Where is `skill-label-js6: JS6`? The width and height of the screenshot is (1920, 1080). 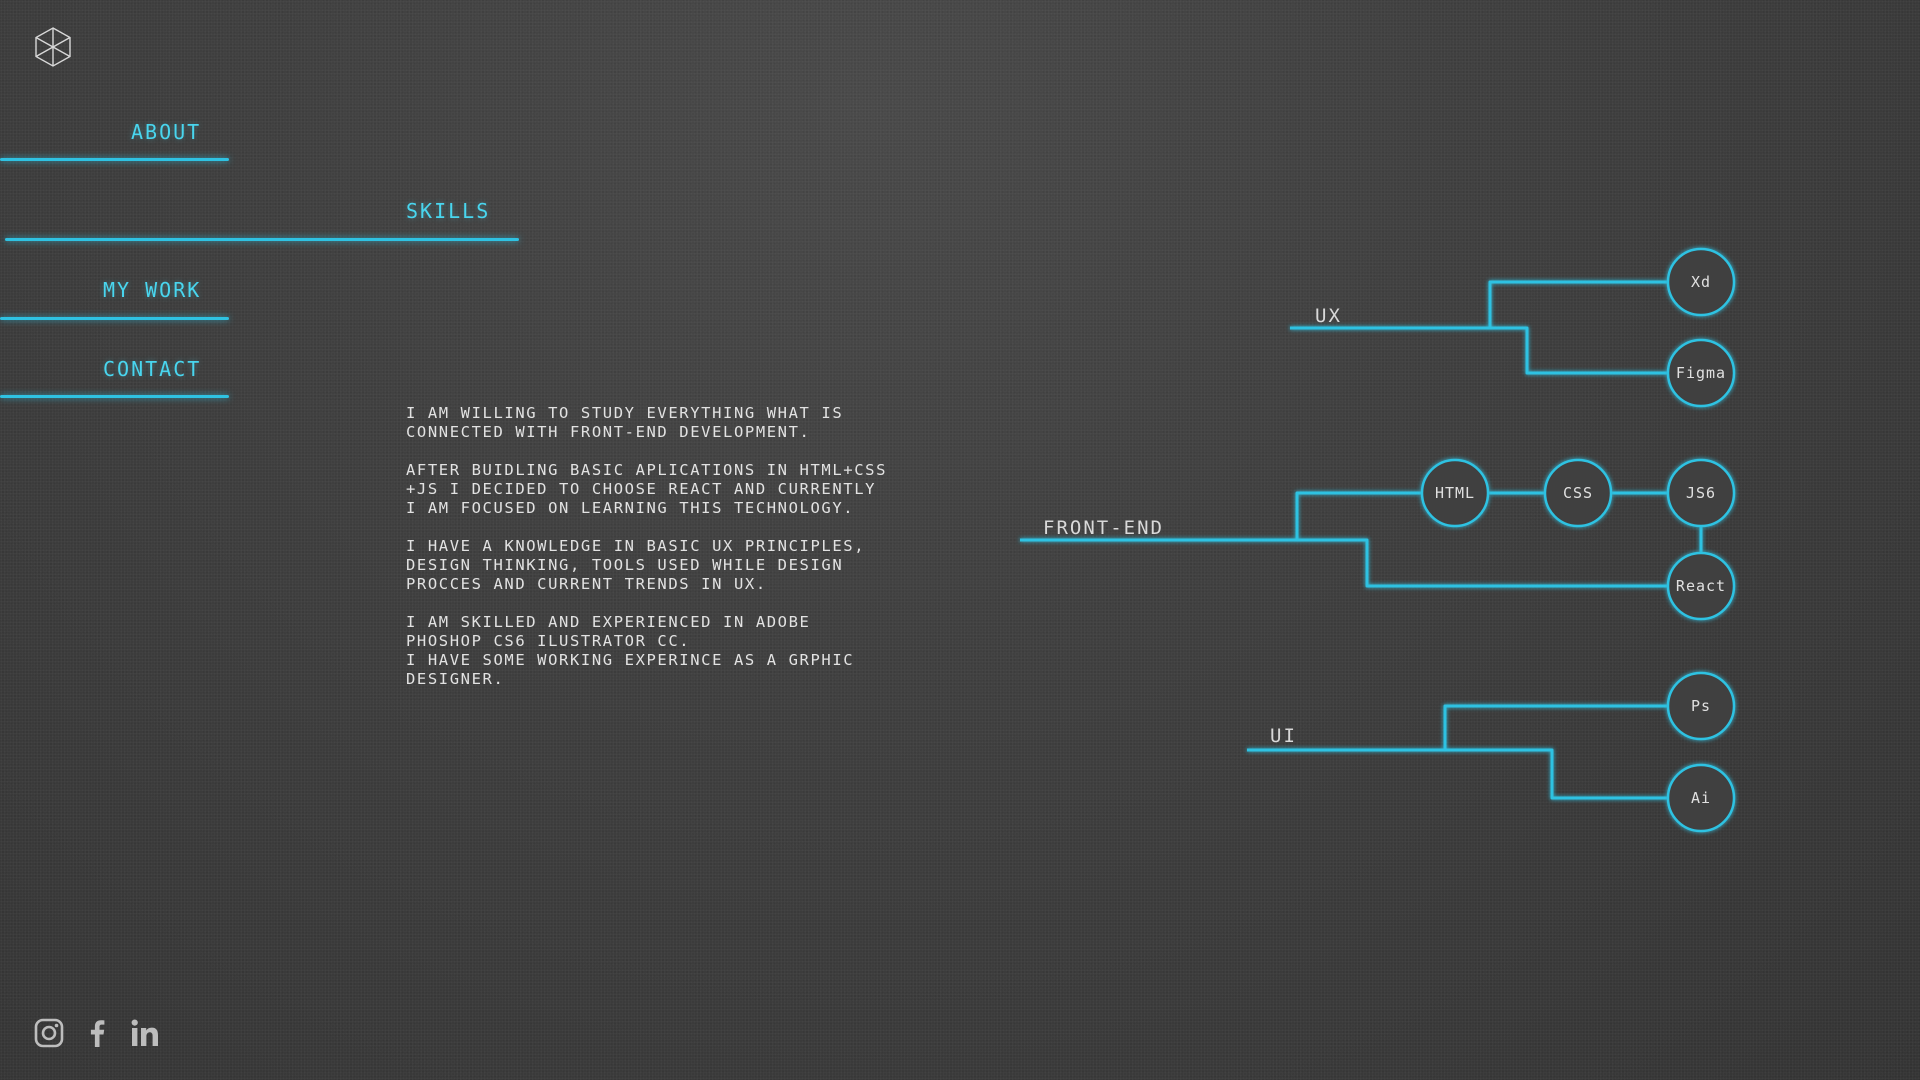 skill-label-js6: JS6 is located at coordinates (1701, 493).